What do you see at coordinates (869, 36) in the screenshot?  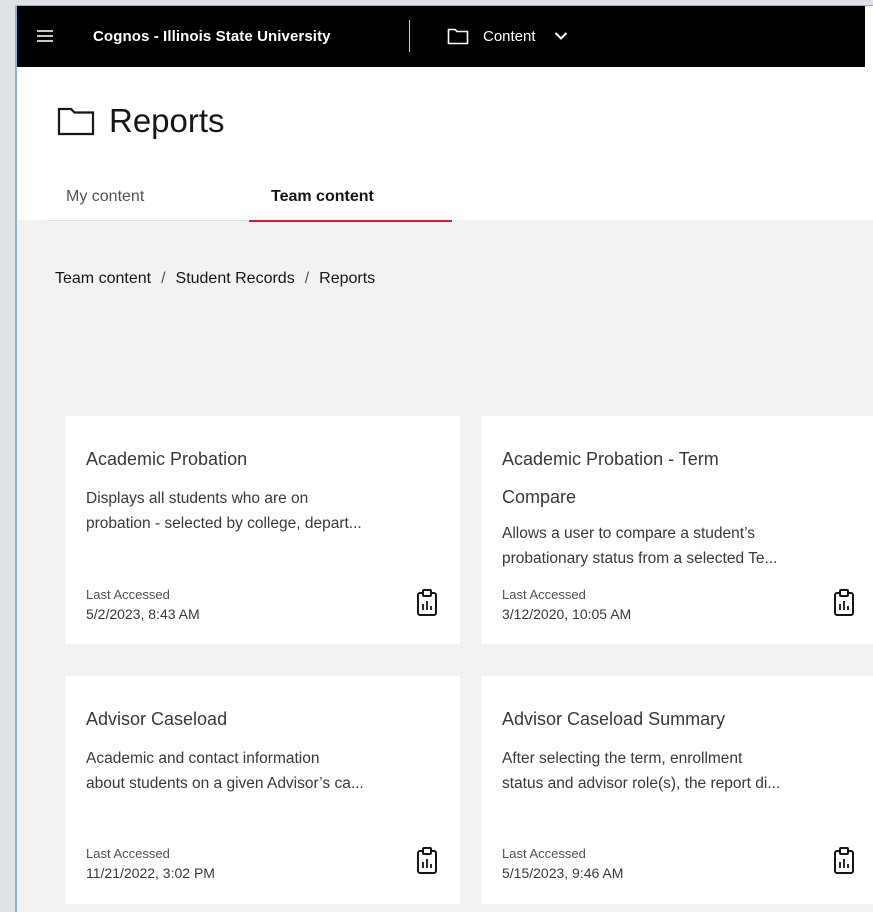 I see `right-gutter` at bounding box center [869, 36].